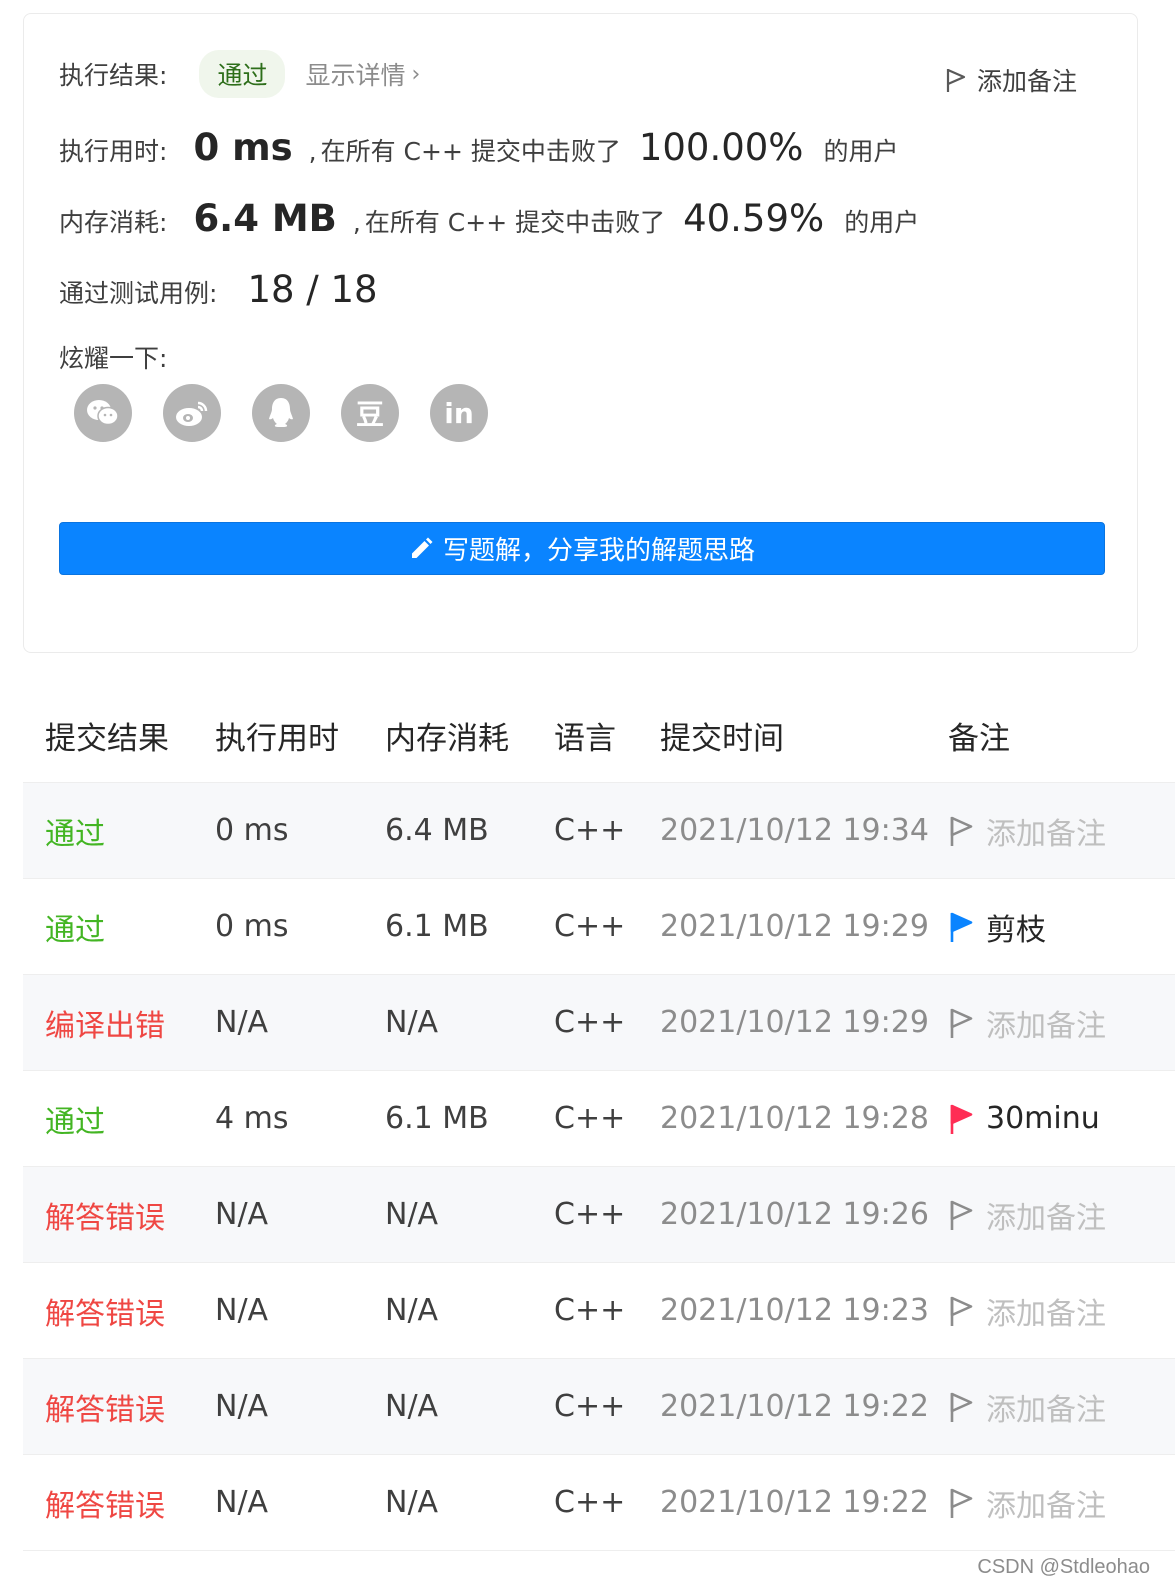 The width and height of the screenshot is (1175, 1583). I want to click on weibo-icon, so click(192, 413).